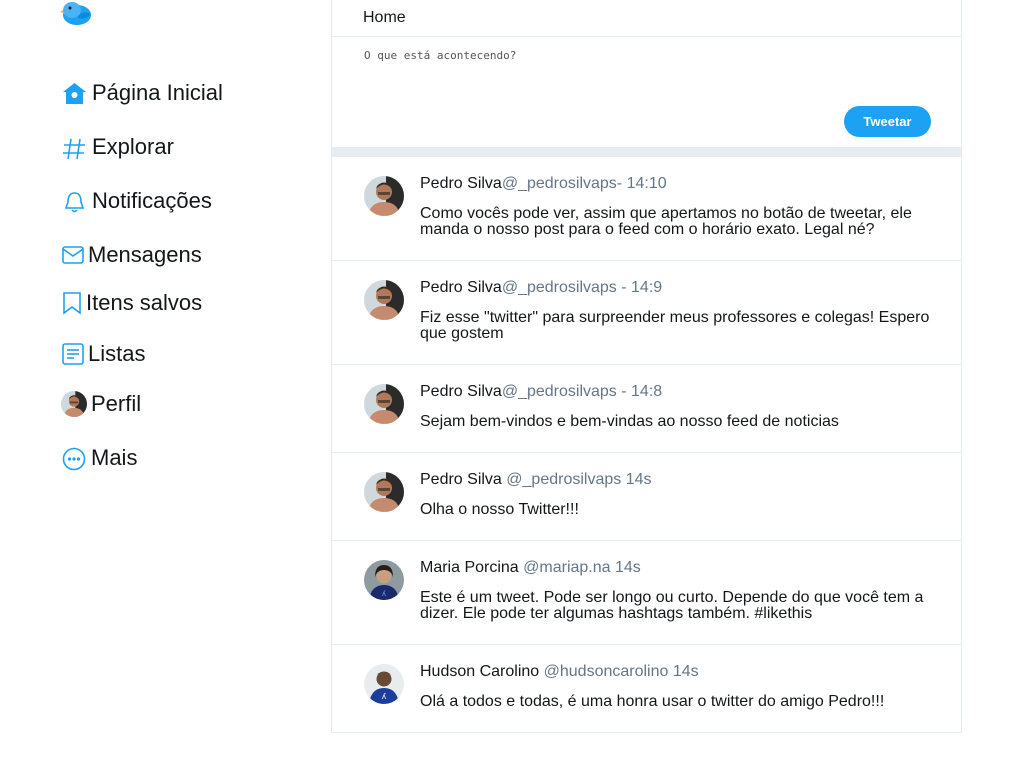 The height and width of the screenshot is (768, 1024). I want to click on tweet-header: Pedro Silva@_pedrosilvaps - 14:9, so click(541, 288).